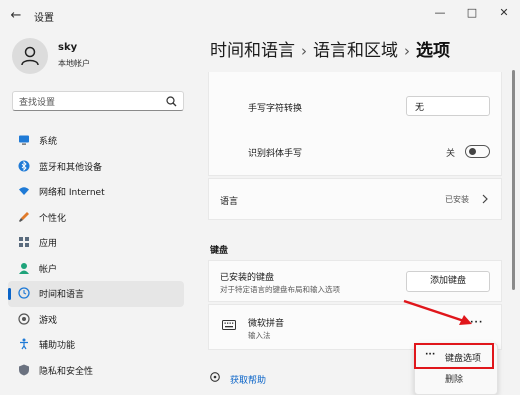  What do you see at coordinates (219, 251) in the screenshot?
I see `keyboard-section-title: 键盘` at bounding box center [219, 251].